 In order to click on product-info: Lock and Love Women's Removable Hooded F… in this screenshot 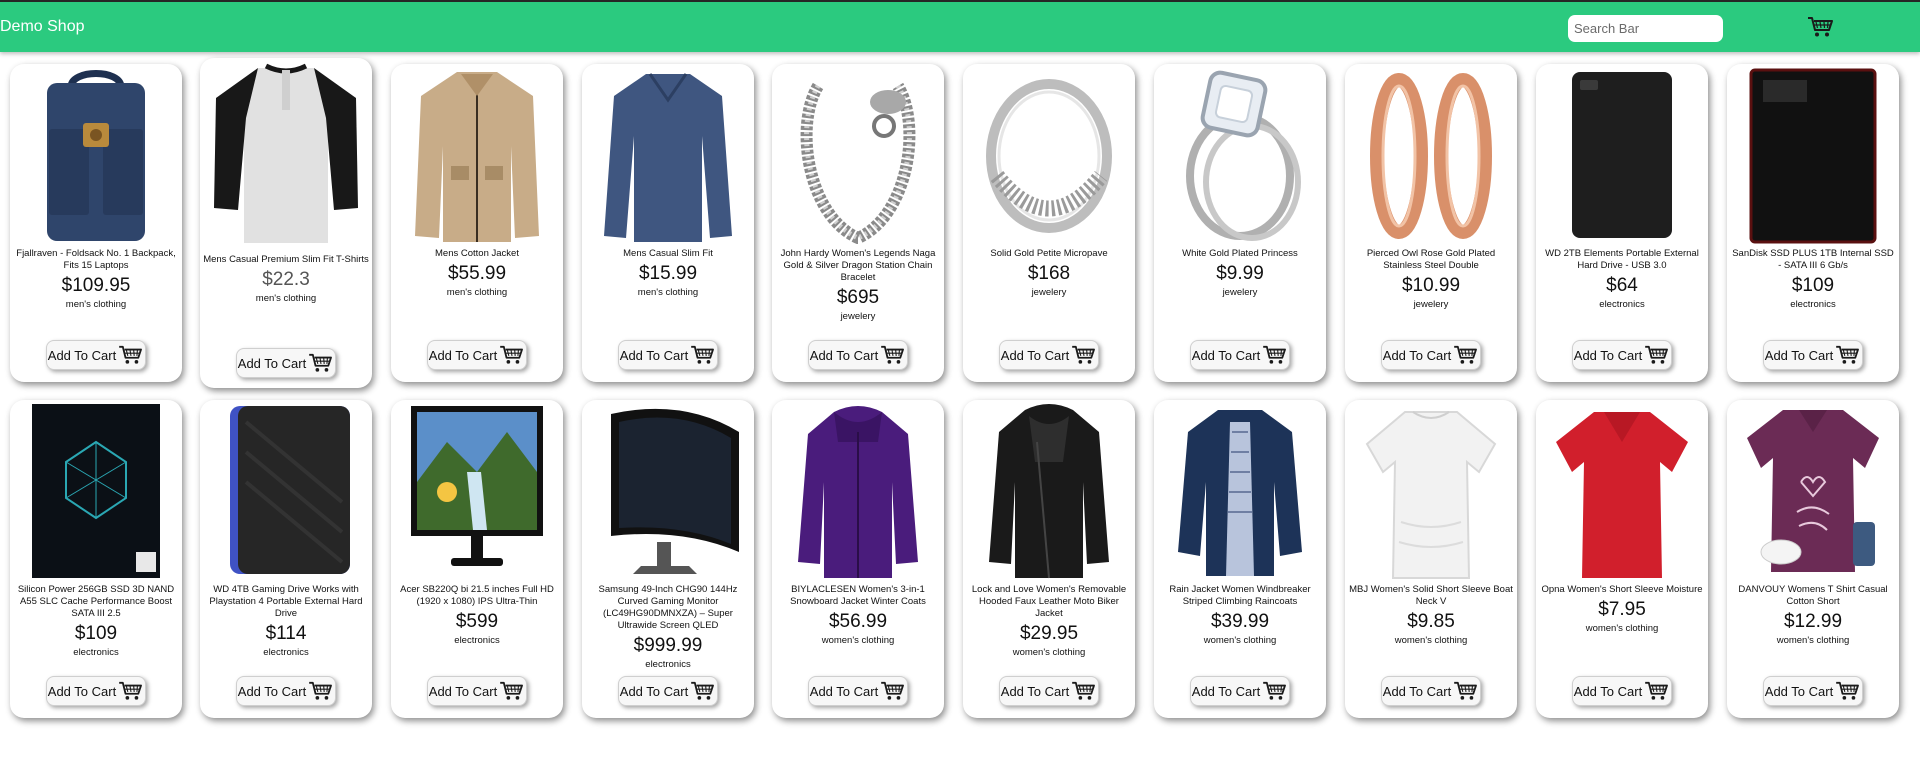, I will do `click(1049, 621)`.